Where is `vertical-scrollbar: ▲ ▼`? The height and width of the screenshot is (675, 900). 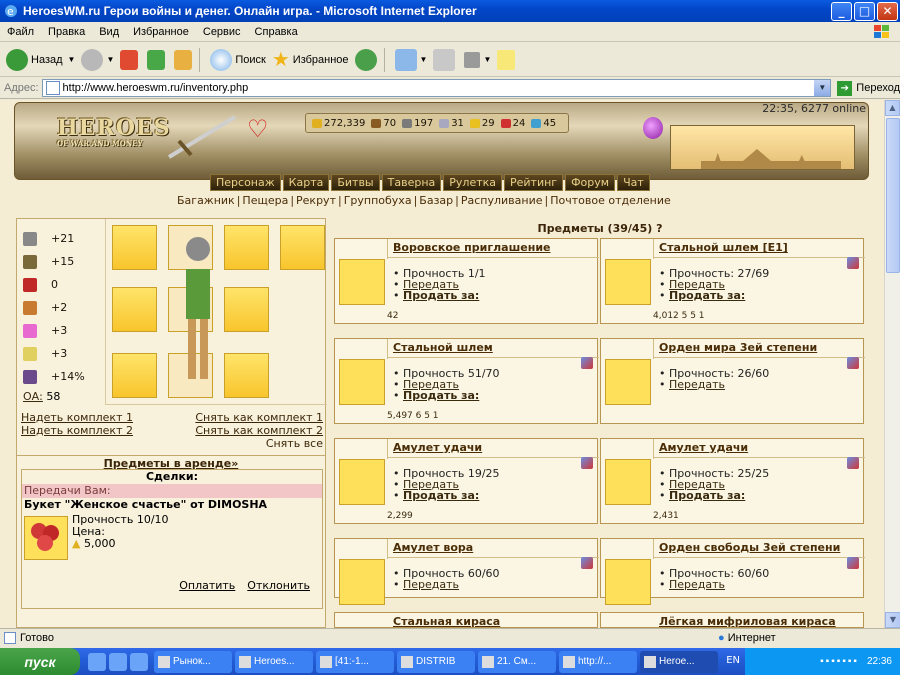
vertical-scrollbar: ▲ ▼ is located at coordinates (892, 364).